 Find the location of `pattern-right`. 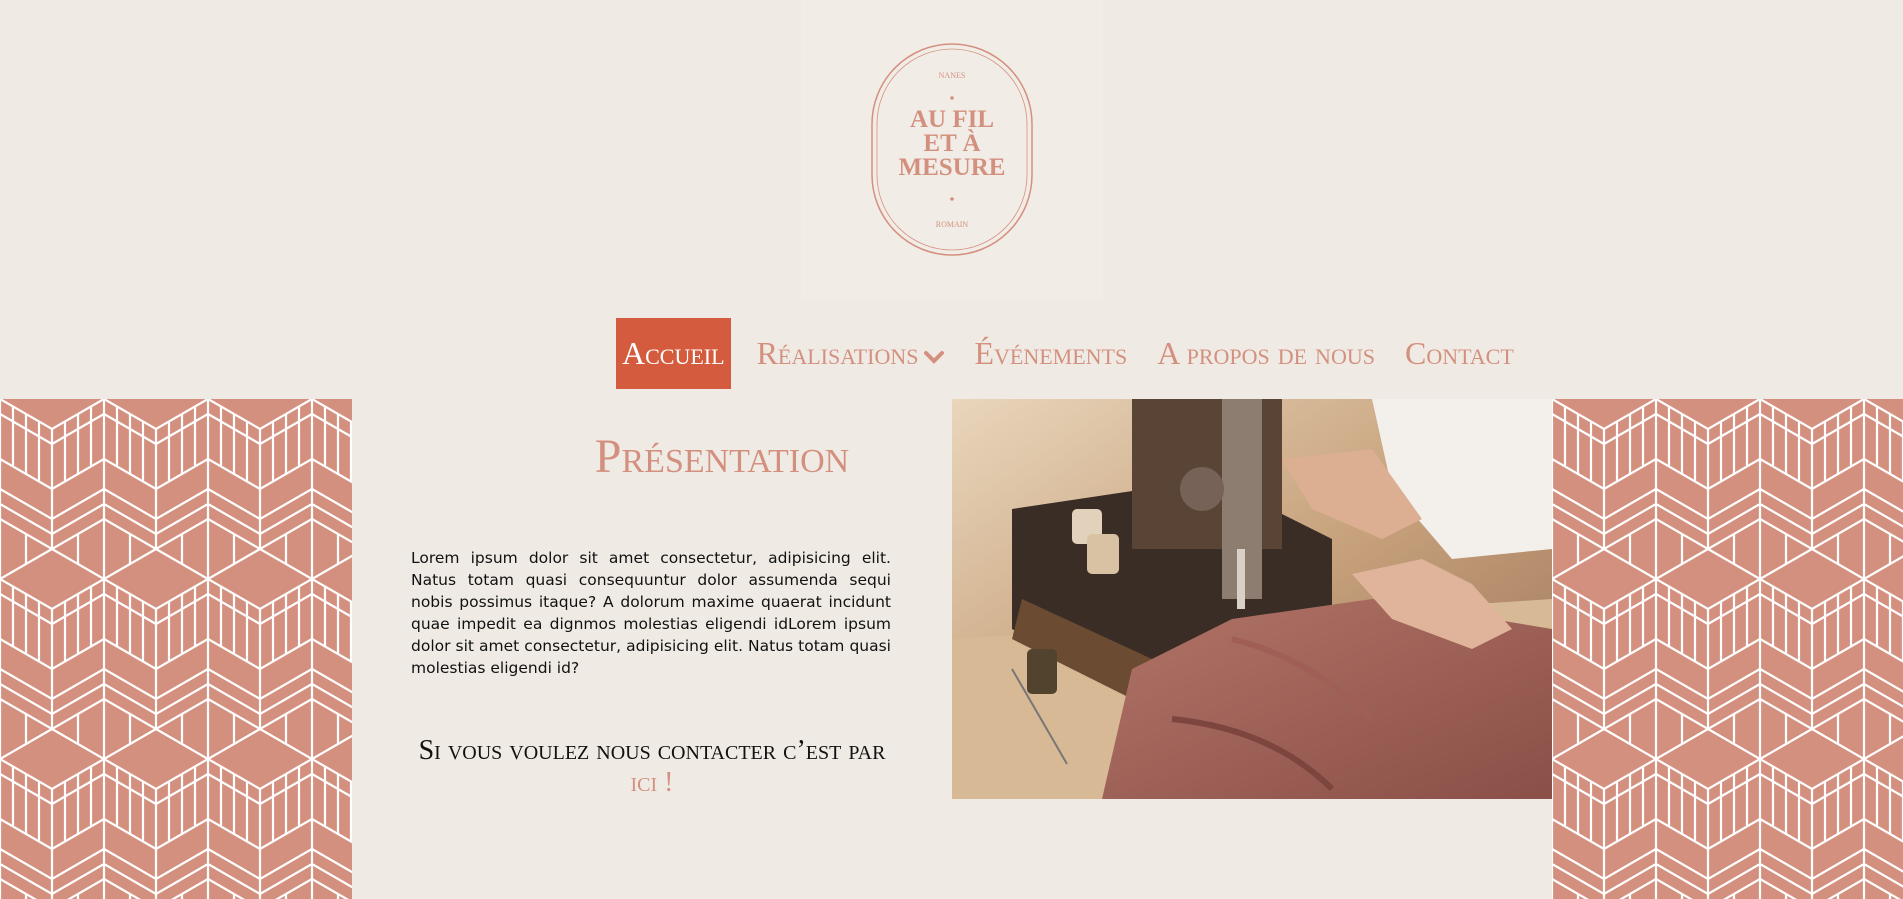

pattern-right is located at coordinates (1727, 649).